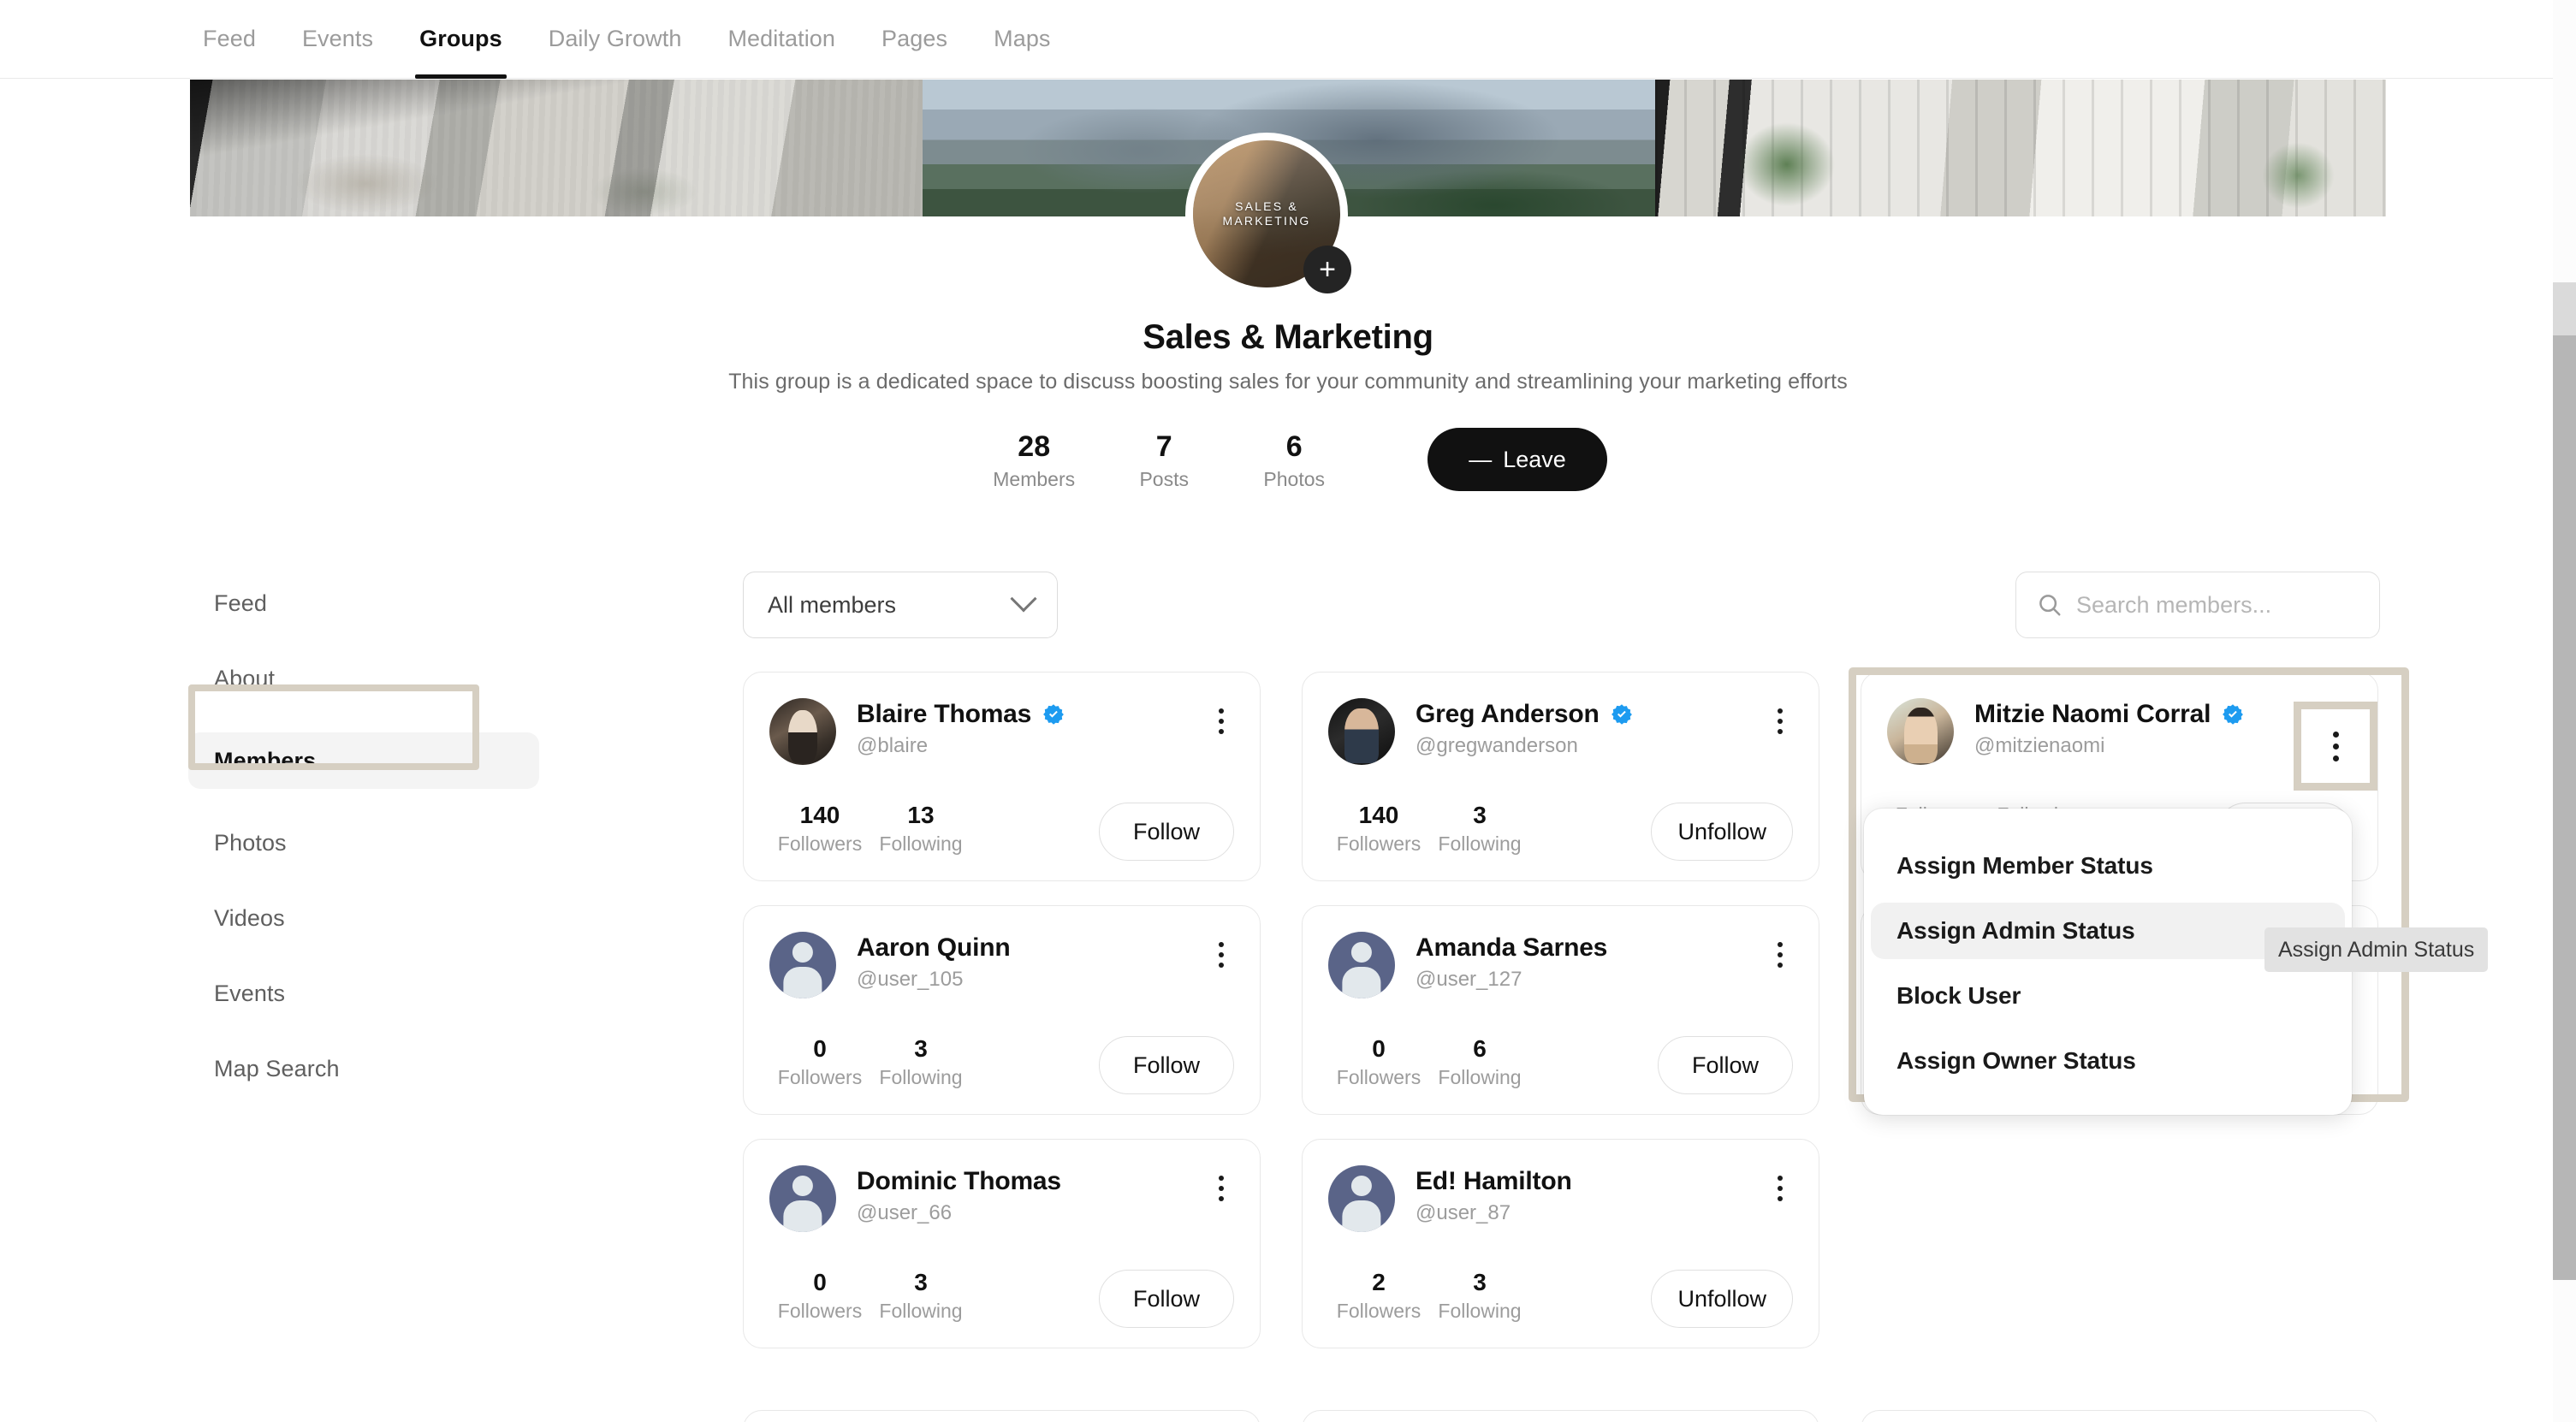  I want to click on member-card-header: Greg Anderson @gregwanderson, so click(1560, 731).